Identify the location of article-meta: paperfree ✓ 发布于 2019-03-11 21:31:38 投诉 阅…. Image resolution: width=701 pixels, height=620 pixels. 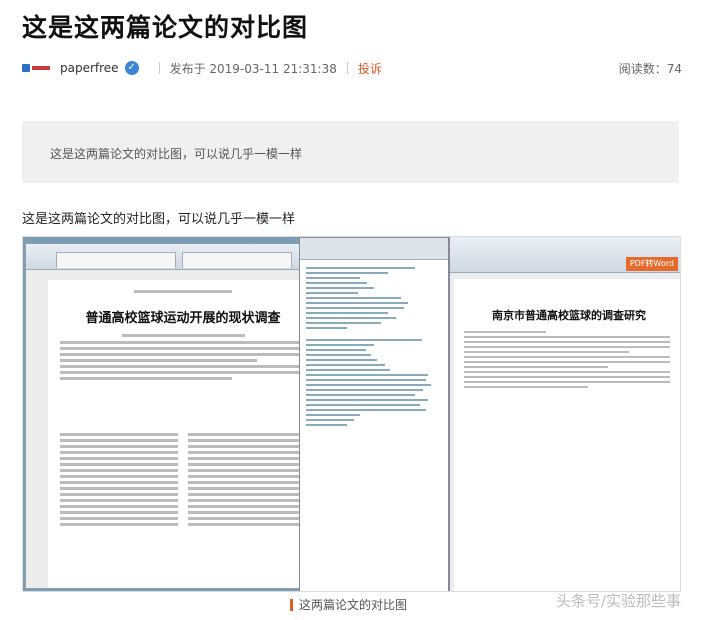
(352, 68).